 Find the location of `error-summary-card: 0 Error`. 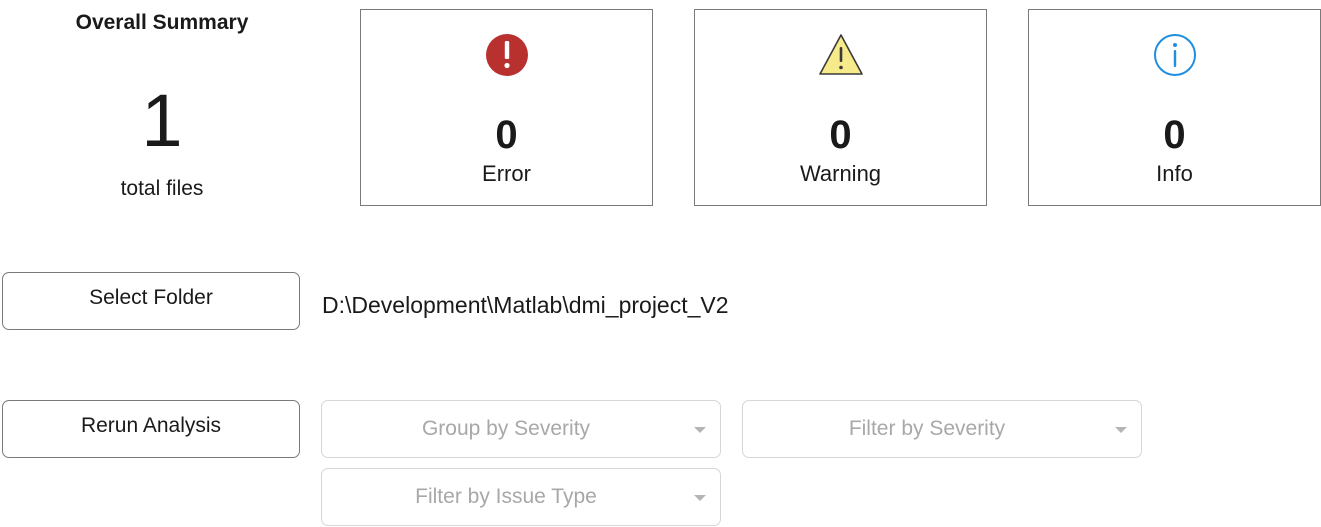

error-summary-card: 0 Error is located at coordinates (506, 107).